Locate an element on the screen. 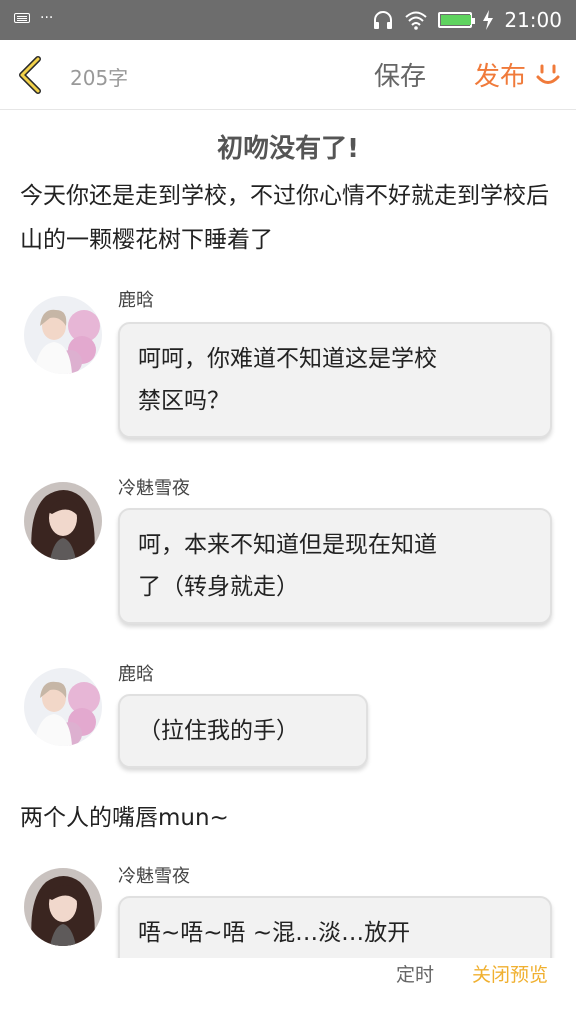 Image resolution: width=576 pixels, height=1024 pixels. battery-level is located at coordinates (456, 20).